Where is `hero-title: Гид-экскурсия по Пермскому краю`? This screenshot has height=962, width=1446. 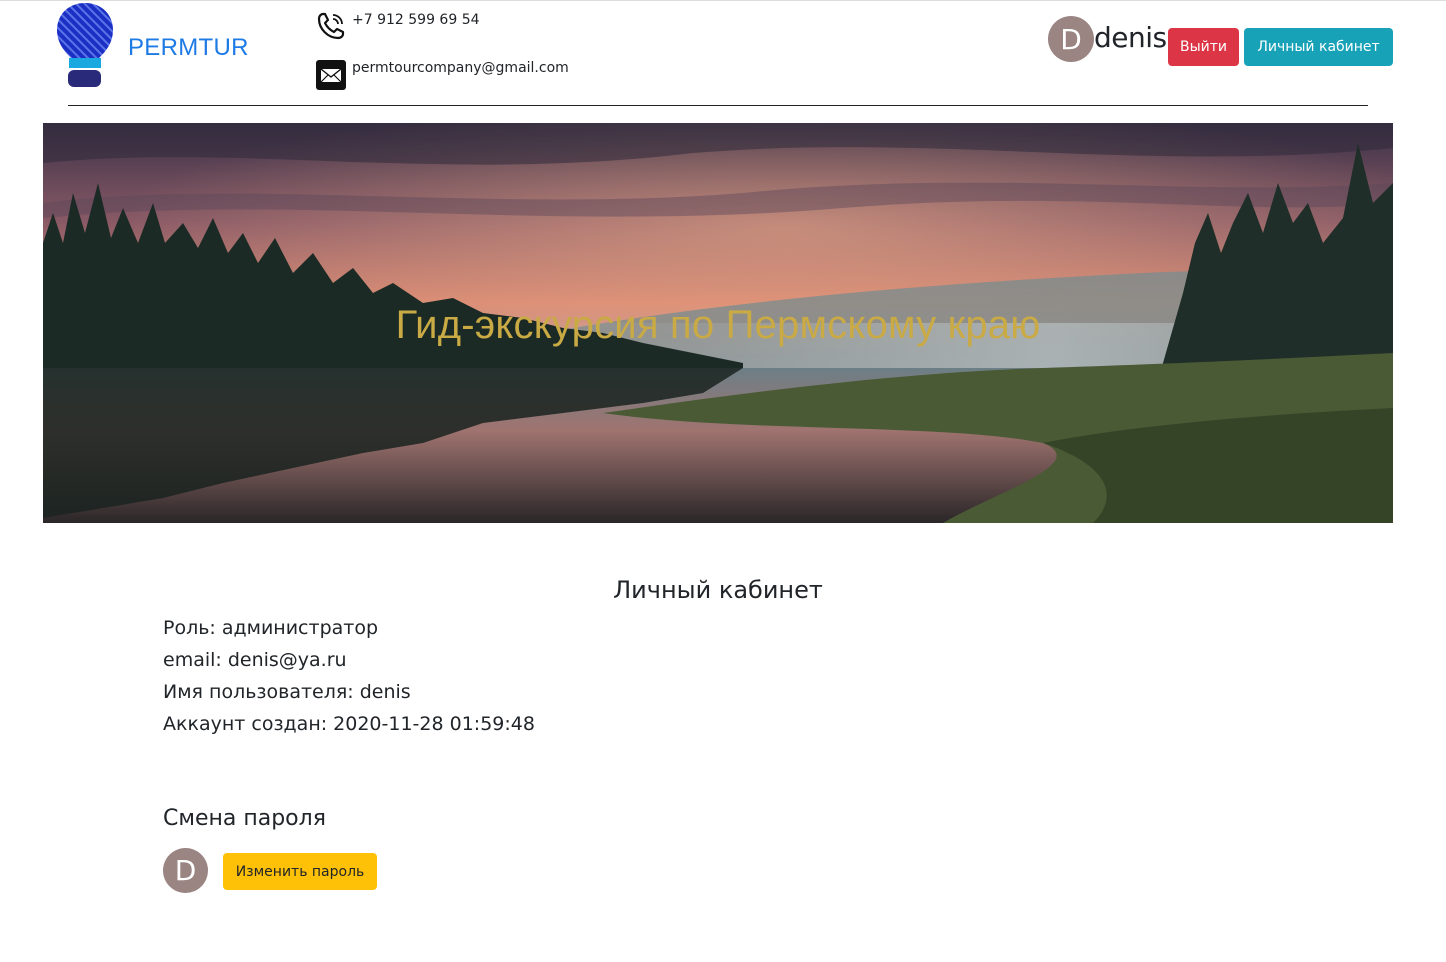 hero-title: Гид-экскурсия по Пермскому краю is located at coordinates (718, 325).